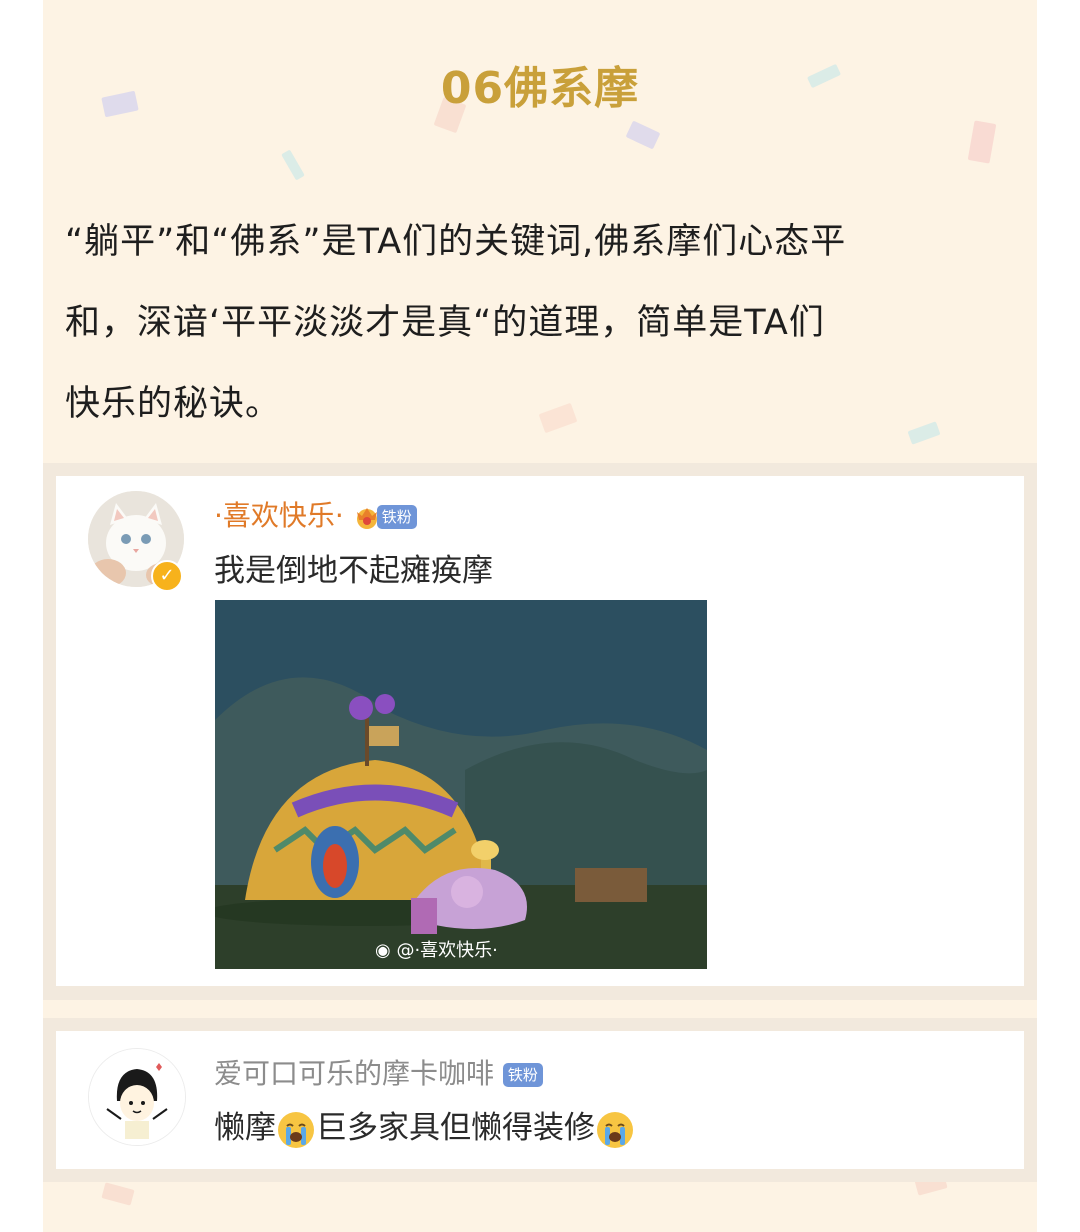 This screenshot has height=1232, width=1080. What do you see at coordinates (540, 1100) in the screenshot?
I see `comment-card-frame` at bounding box center [540, 1100].